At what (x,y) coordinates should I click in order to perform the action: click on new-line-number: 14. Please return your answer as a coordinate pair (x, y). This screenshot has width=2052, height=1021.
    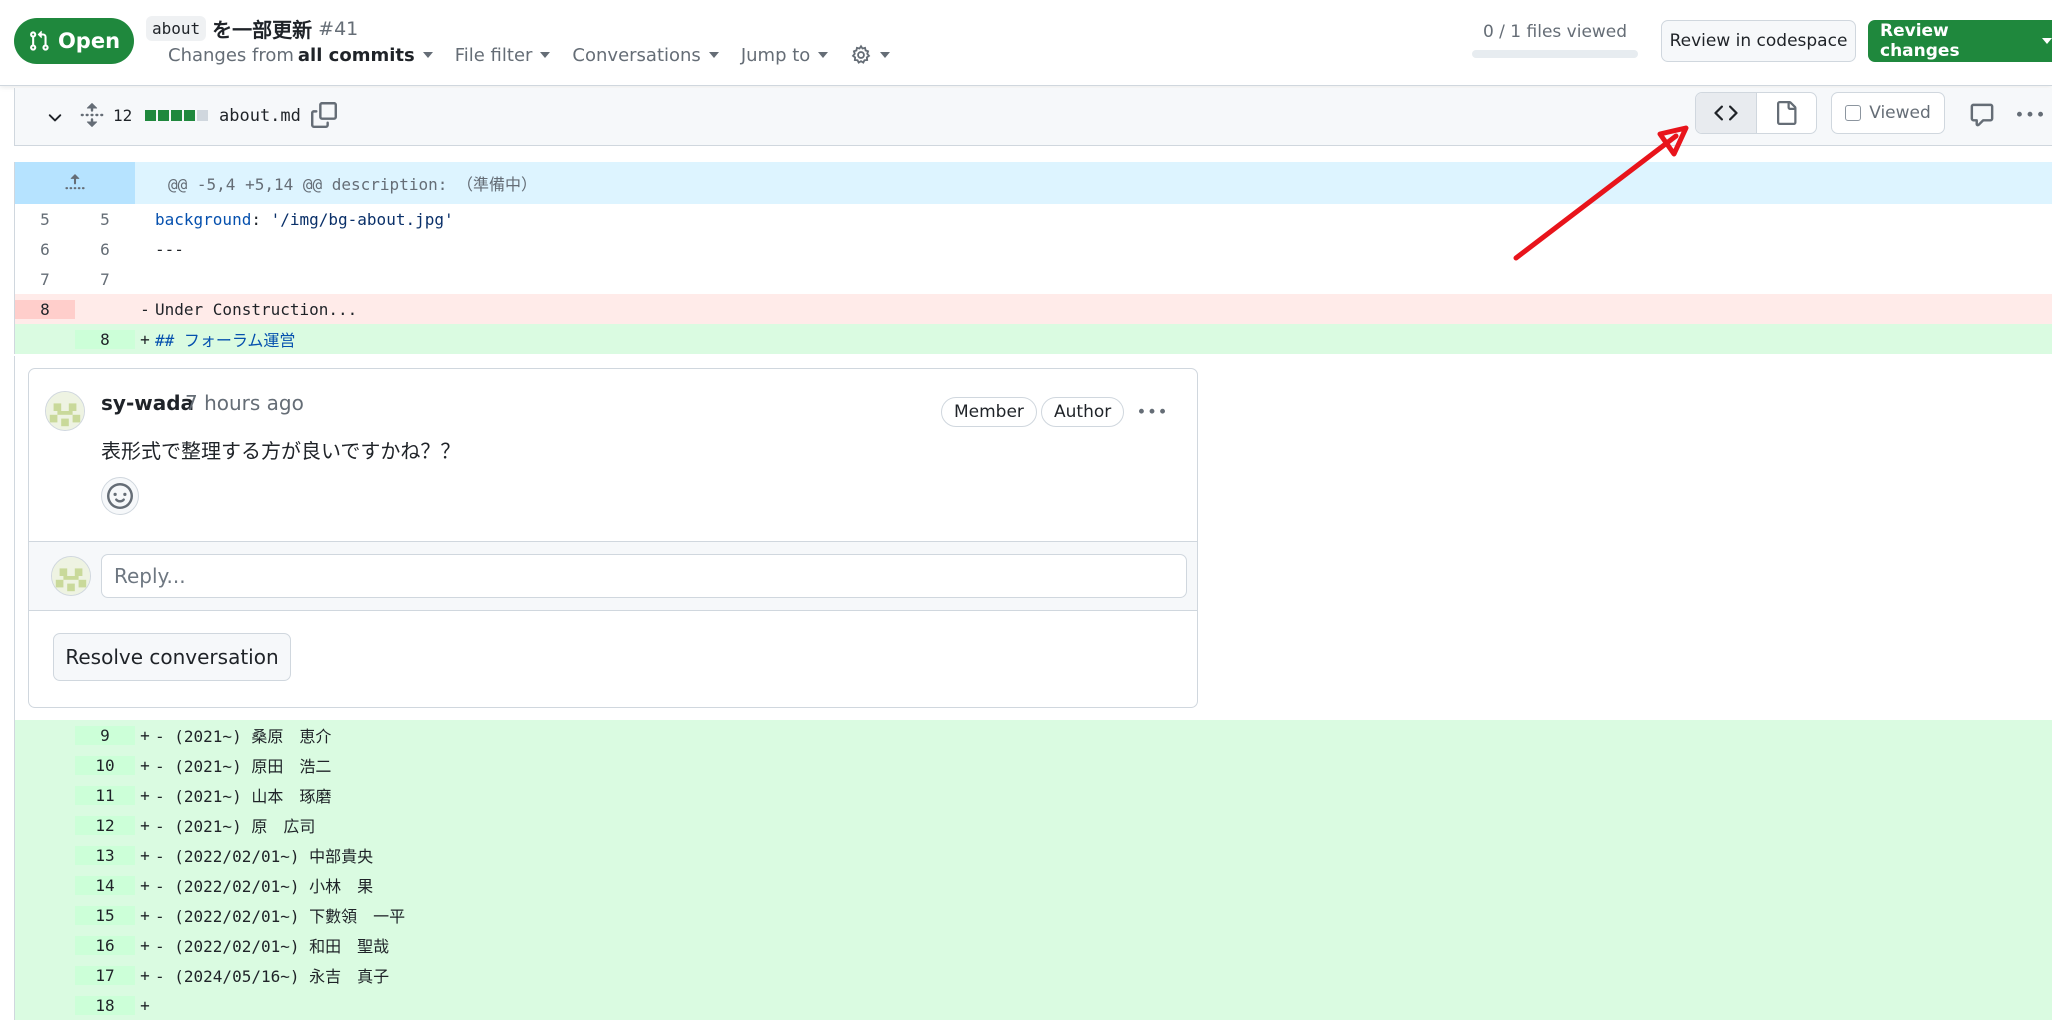
    Looking at the image, I should click on (105, 885).